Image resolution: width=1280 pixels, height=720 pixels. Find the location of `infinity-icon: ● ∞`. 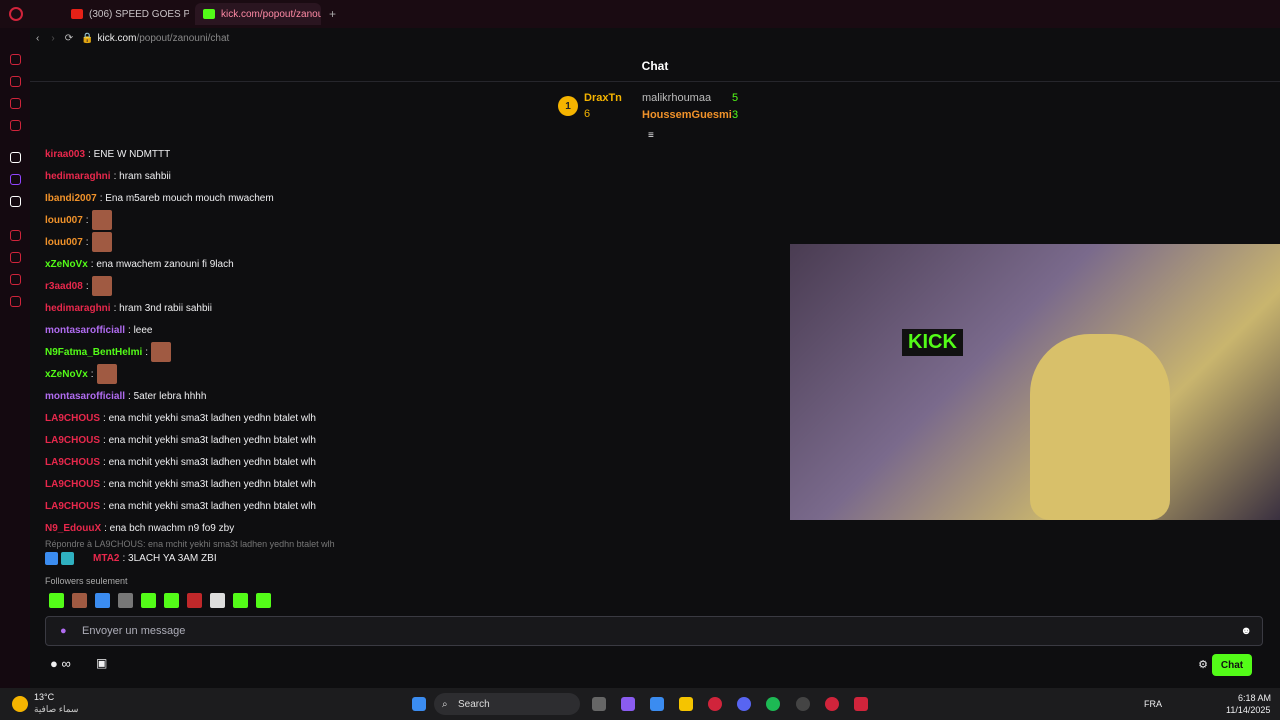

infinity-icon: ● ∞ is located at coordinates (60, 663).